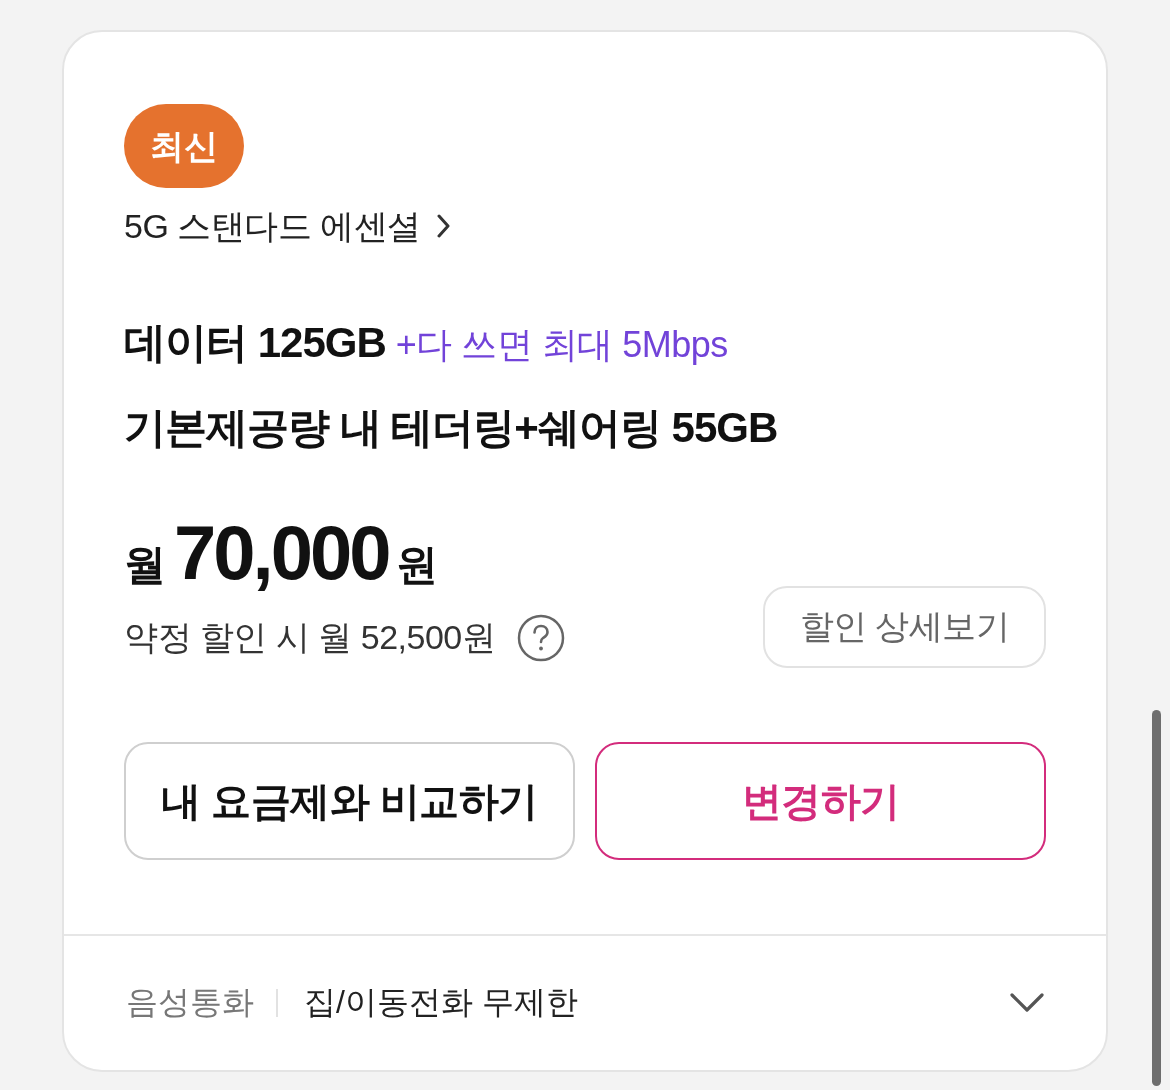 This screenshot has width=1170, height=1090. I want to click on sharing-text: 기본제공량 내 테더링+쉐어링 55GB, so click(451, 428).